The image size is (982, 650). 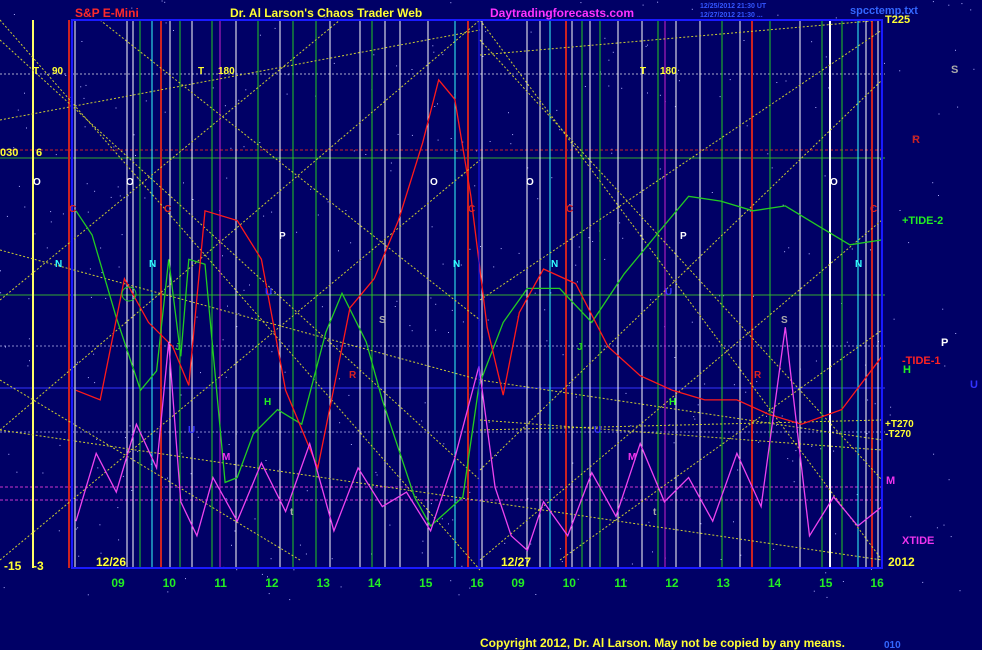 I want to click on planet-marker: N, so click(x=152, y=264).